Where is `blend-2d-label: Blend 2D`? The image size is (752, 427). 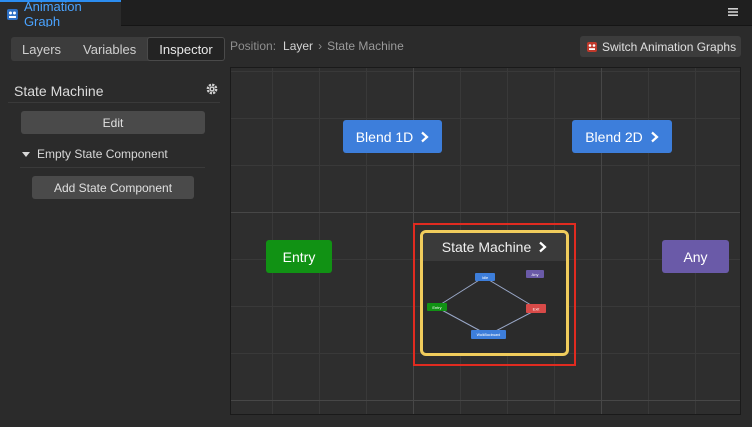
blend-2d-label: Blend 2D is located at coordinates (614, 136).